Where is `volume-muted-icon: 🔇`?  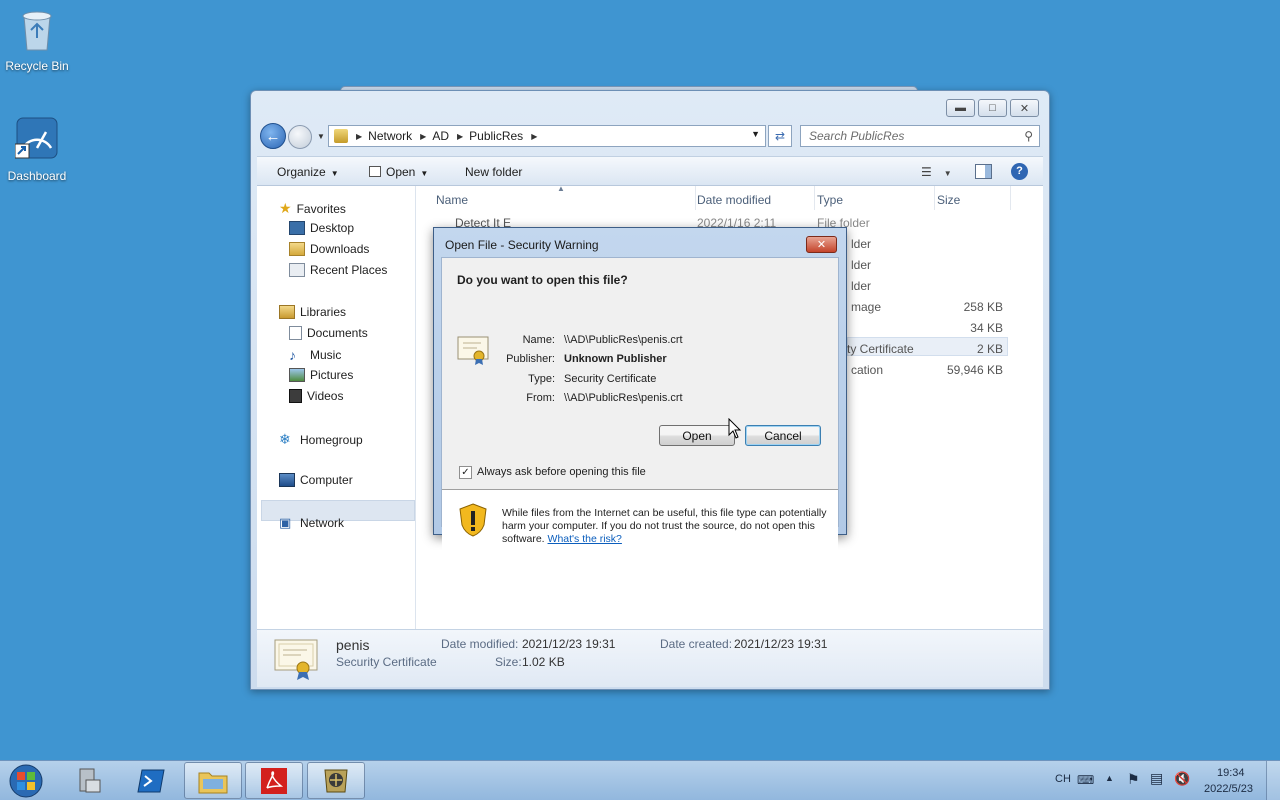 volume-muted-icon: 🔇 is located at coordinates (1182, 779).